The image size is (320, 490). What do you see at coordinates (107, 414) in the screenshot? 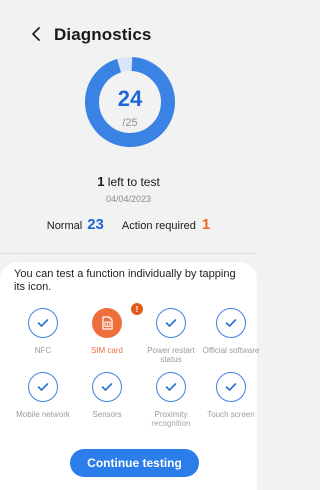
I see `test-sensors-label: Sensors` at bounding box center [107, 414].